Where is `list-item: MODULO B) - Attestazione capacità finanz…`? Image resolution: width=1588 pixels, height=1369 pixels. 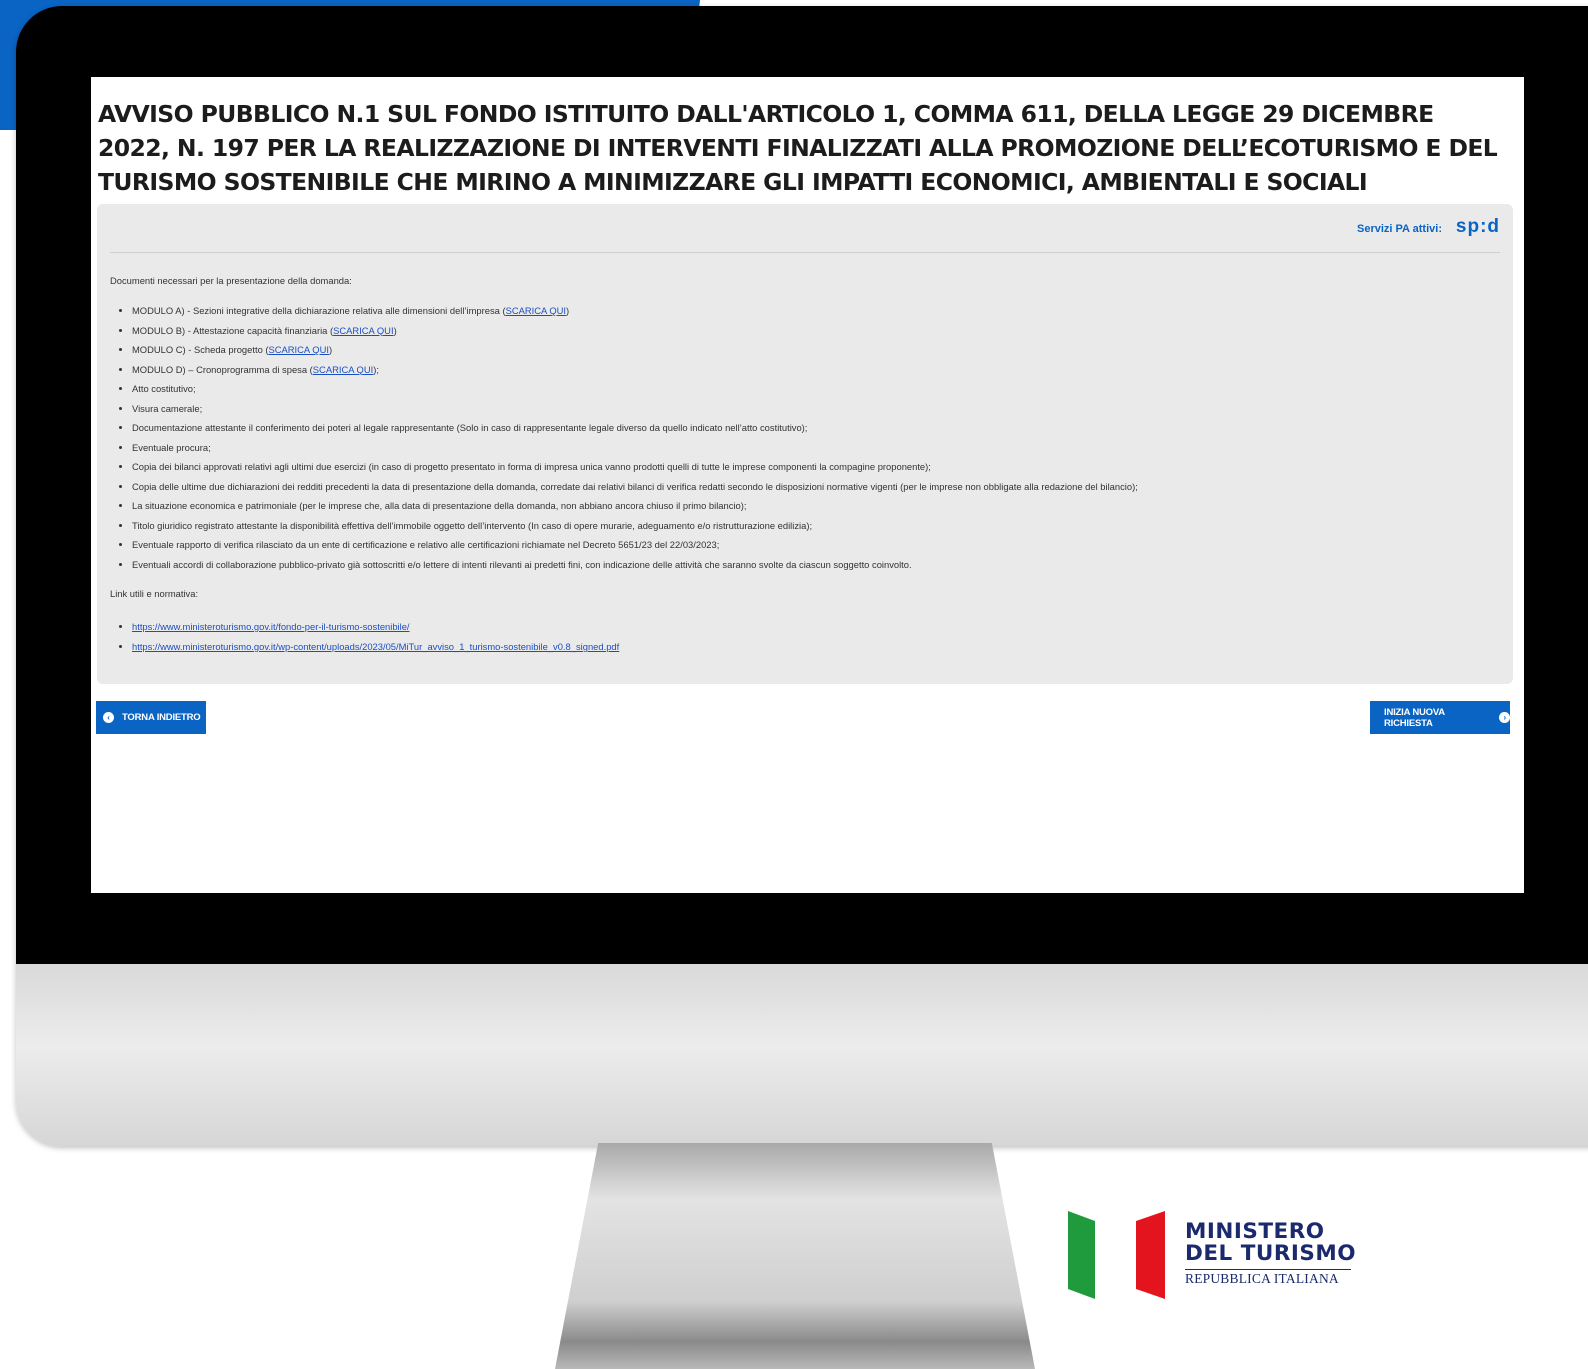 list-item: MODULO B) - Attestazione capacità finanz… is located at coordinates (816, 331).